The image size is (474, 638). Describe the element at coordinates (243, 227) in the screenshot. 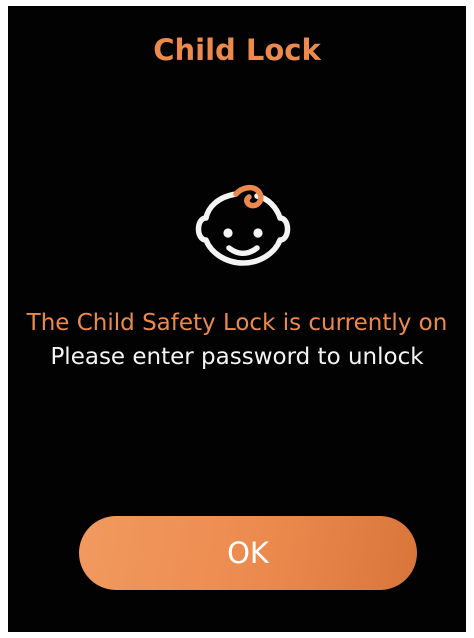

I see `baby-face-icon` at that location.